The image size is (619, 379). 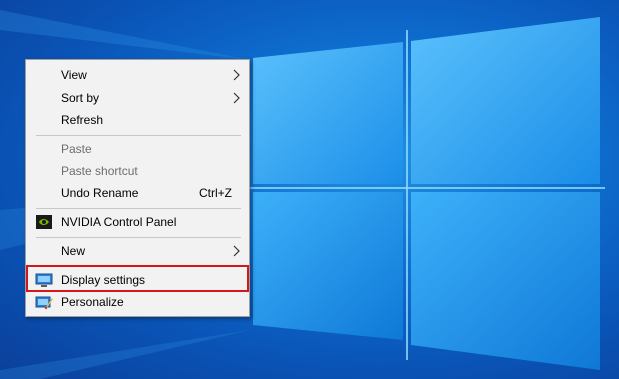 I want to click on menu-item-refresh: Refresh, so click(x=137, y=120).